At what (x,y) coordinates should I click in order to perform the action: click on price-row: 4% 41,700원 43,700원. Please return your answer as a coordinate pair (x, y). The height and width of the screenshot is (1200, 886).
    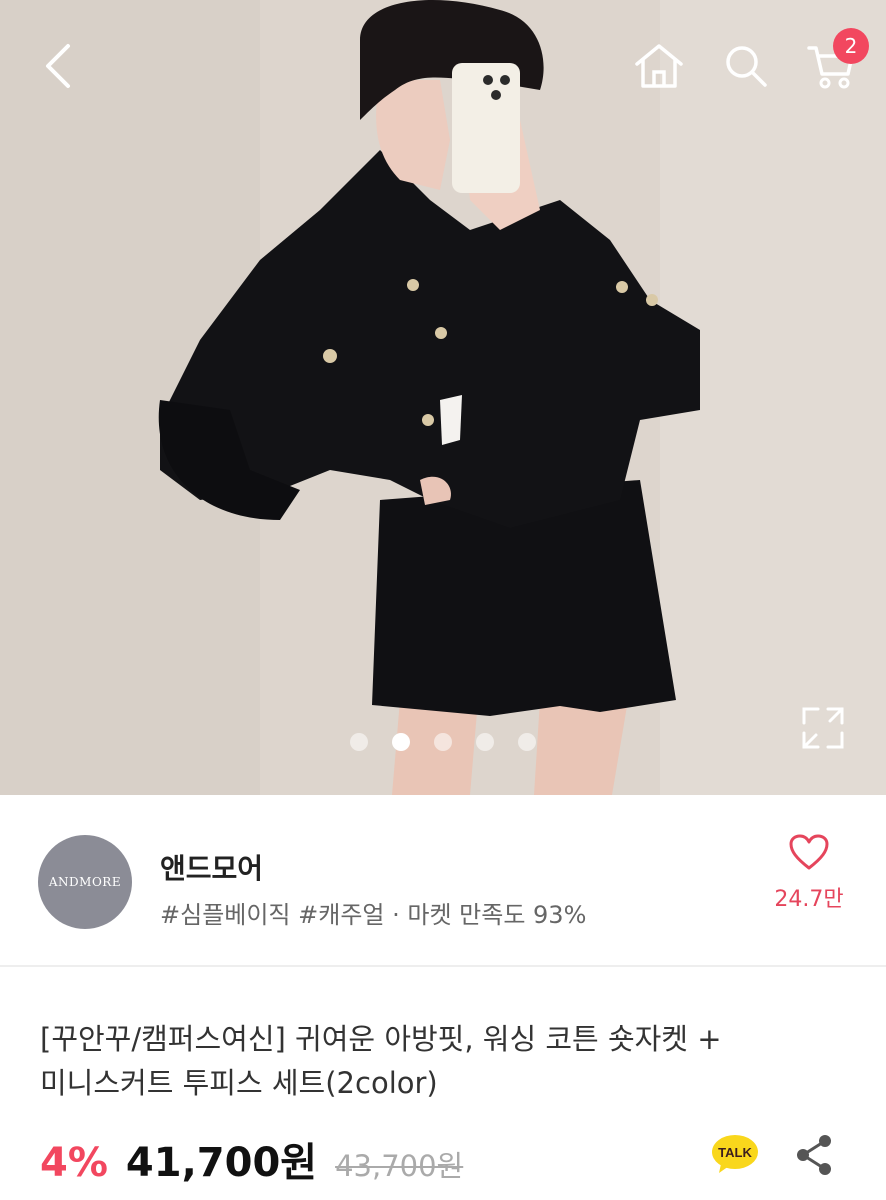
    Looking at the image, I should click on (251, 1160).